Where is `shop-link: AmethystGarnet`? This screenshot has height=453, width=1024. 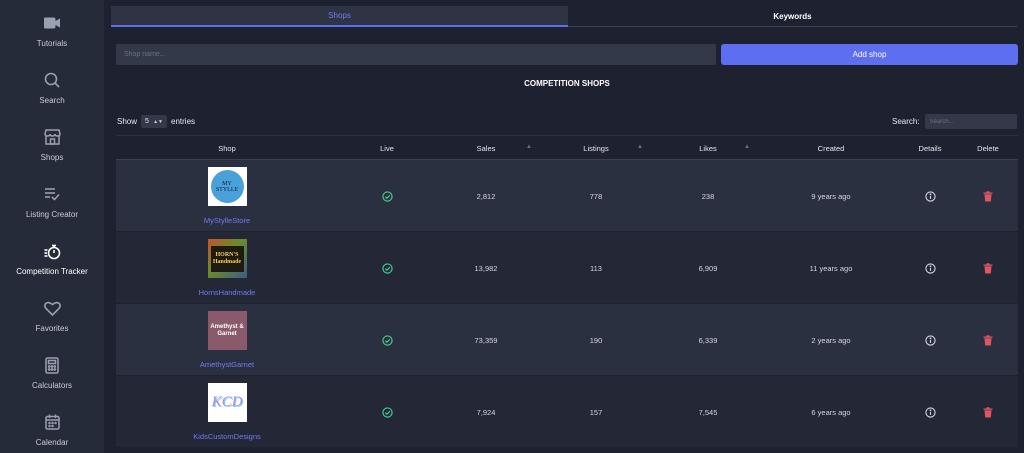
shop-link: AmethystGarnet is located at coordinates (227, 364).